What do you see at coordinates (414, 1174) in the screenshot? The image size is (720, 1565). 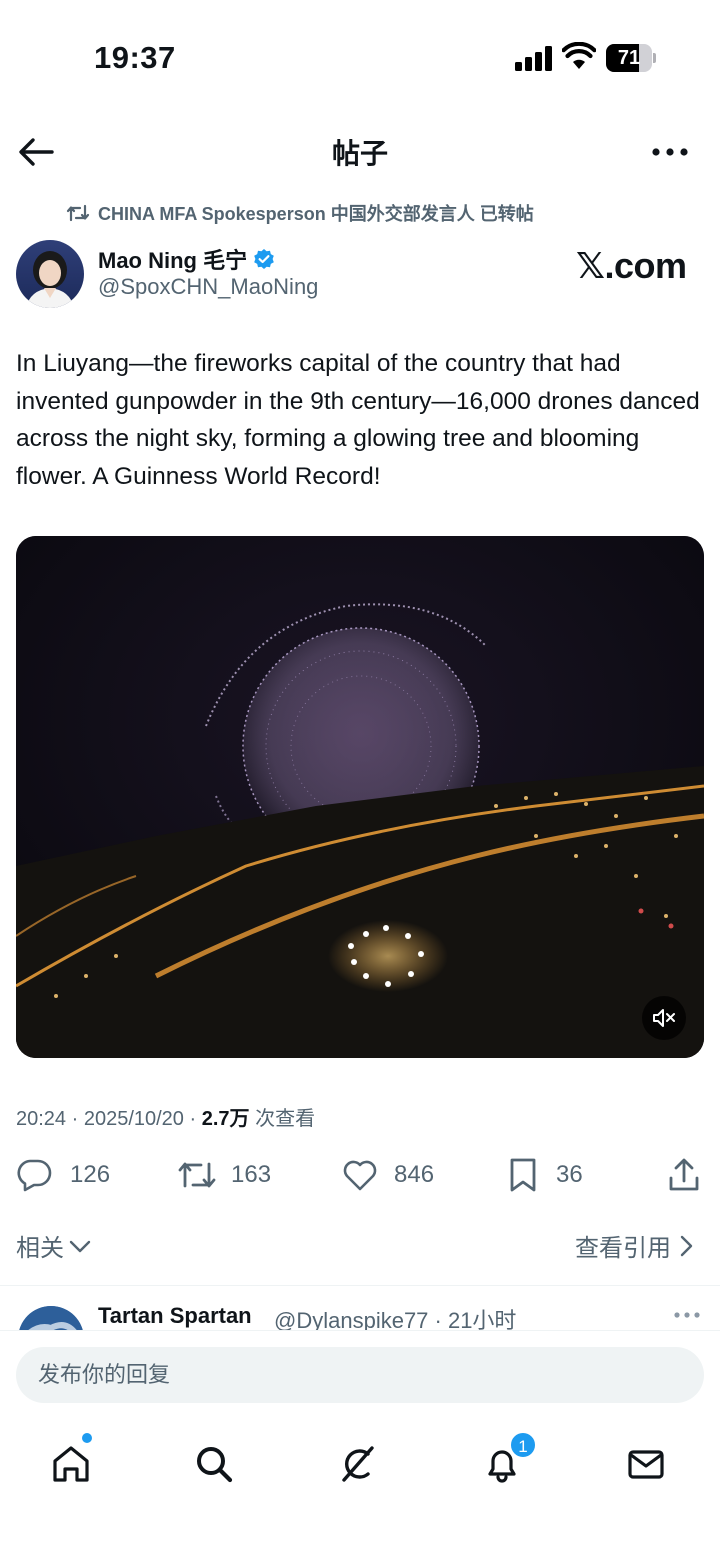 I see `like-count: 846` at bounding box center [414, 1174].